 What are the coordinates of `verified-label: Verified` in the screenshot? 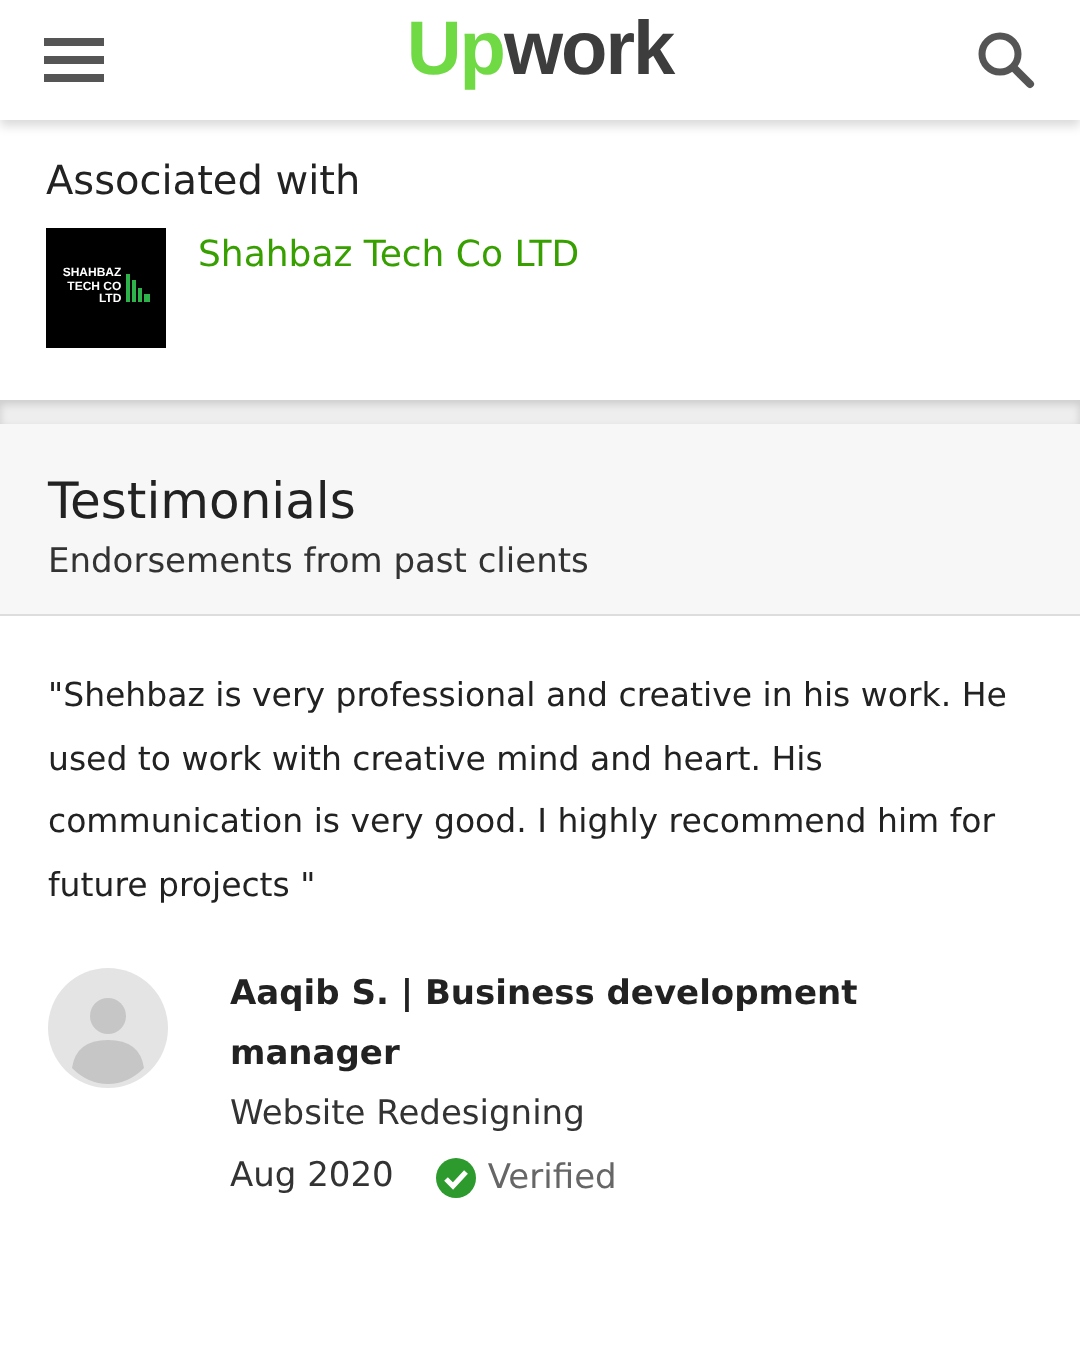 It's located at (552, 1177).